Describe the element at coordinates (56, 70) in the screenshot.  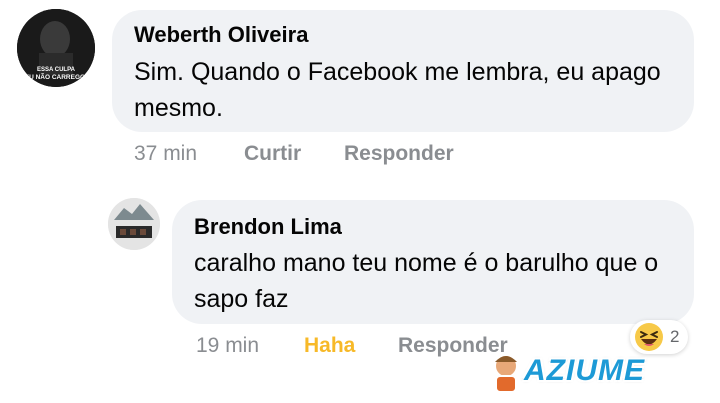
I see `avatar-caption-line1: ESSA CULPA` at that location.